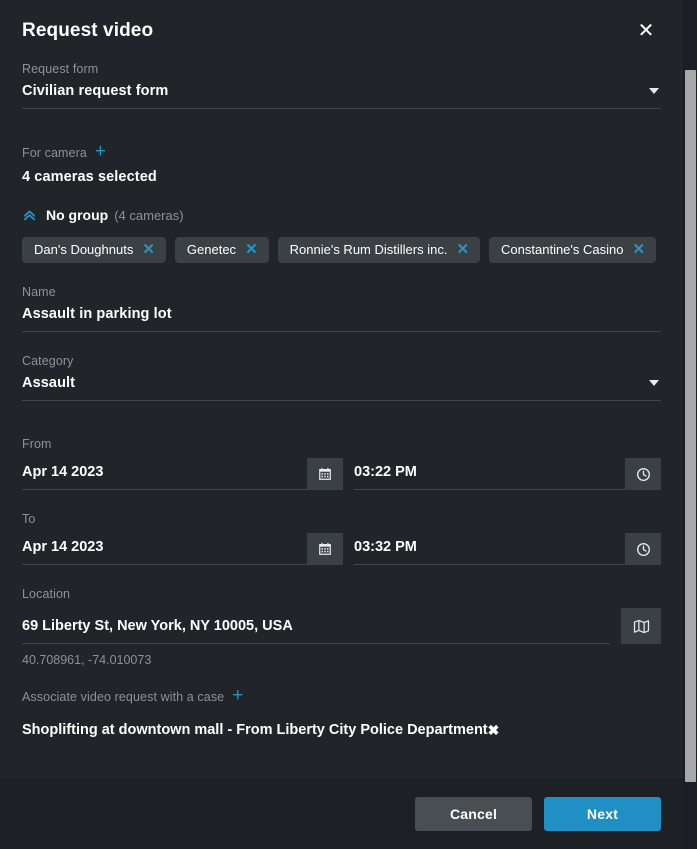 Image resolution: width=697 pixels, height=849 pixels. I want to click on to-time-field: 03:32 PM, so click(507, 549).